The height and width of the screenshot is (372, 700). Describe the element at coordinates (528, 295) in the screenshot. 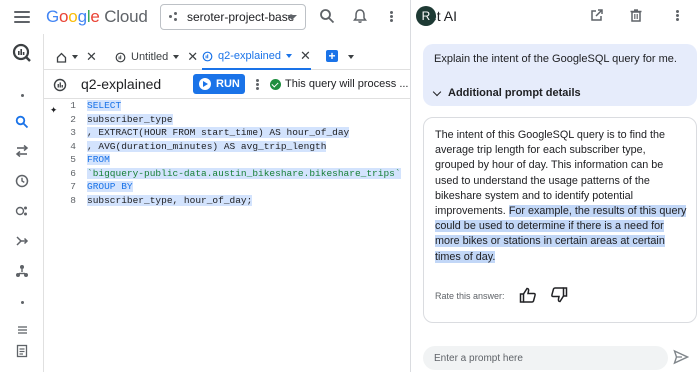

I see `thumbs-up-icon` at that location.